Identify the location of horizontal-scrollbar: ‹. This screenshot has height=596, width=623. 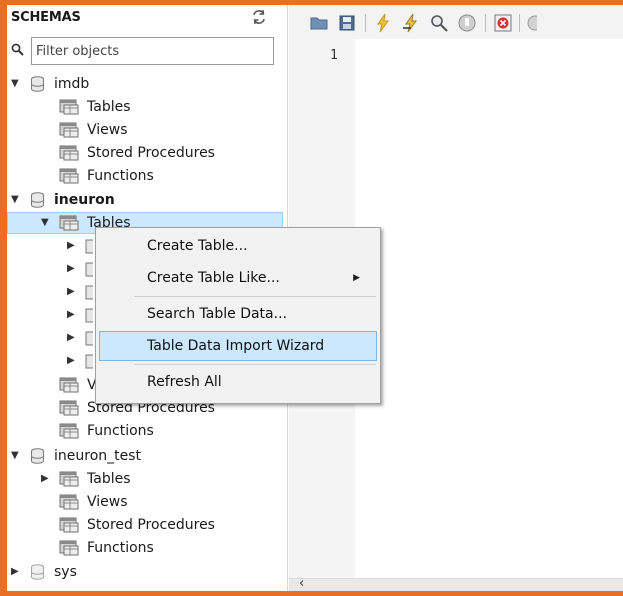
(456, 583).